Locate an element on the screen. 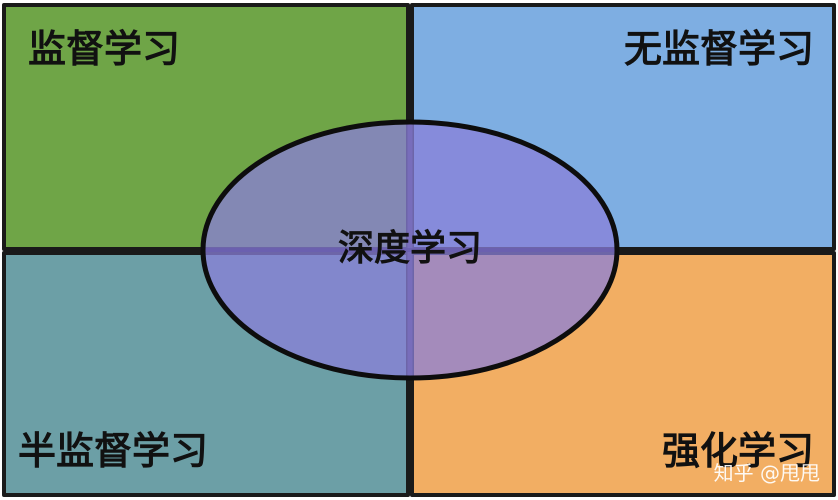 Image resolution: width=838 pixels, height=500 pixels. label-semi-supervised-learning: 半监督学习 is located at coordinates (113, 451).